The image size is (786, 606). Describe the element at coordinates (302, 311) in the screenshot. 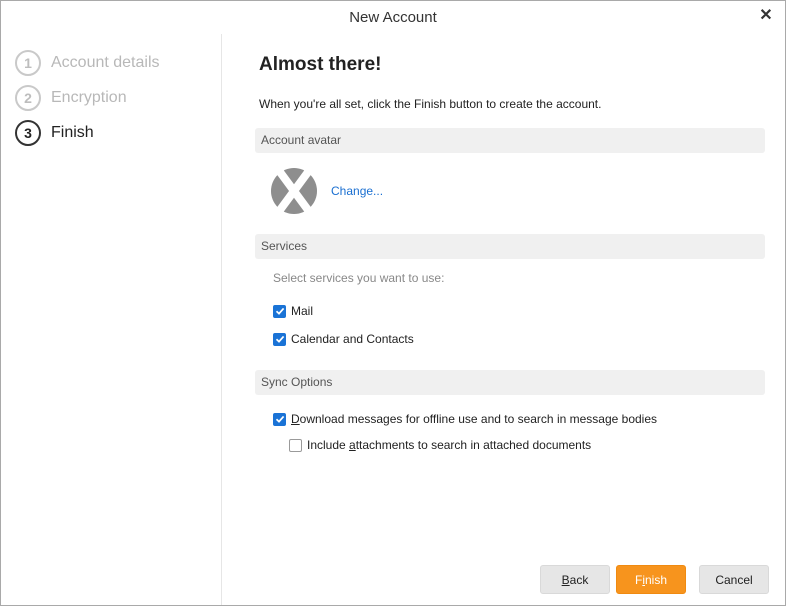

I see `mail-label: Mail` at that location.